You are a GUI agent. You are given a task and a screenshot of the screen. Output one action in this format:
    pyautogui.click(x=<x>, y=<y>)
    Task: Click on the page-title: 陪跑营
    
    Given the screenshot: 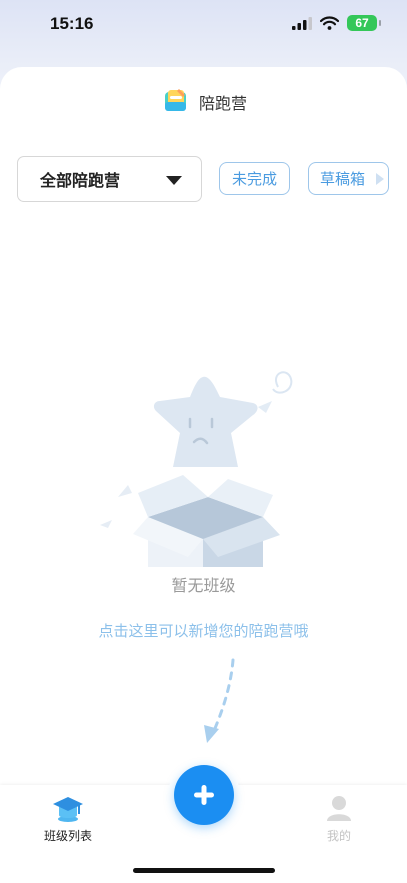 What is the action you would take?
    pyautogui.click(x=223, y=103)
    